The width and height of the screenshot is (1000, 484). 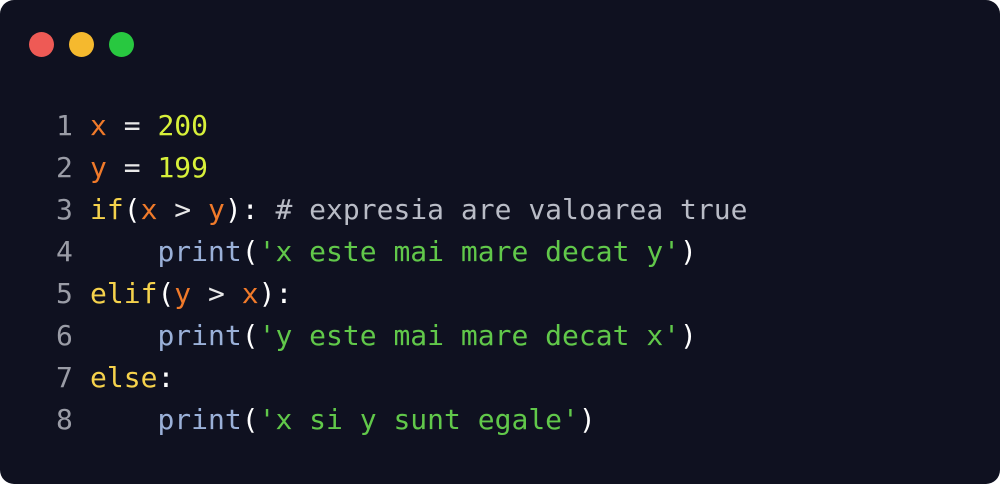 I want to click on code-token: elif, so click(x=124, y=293).